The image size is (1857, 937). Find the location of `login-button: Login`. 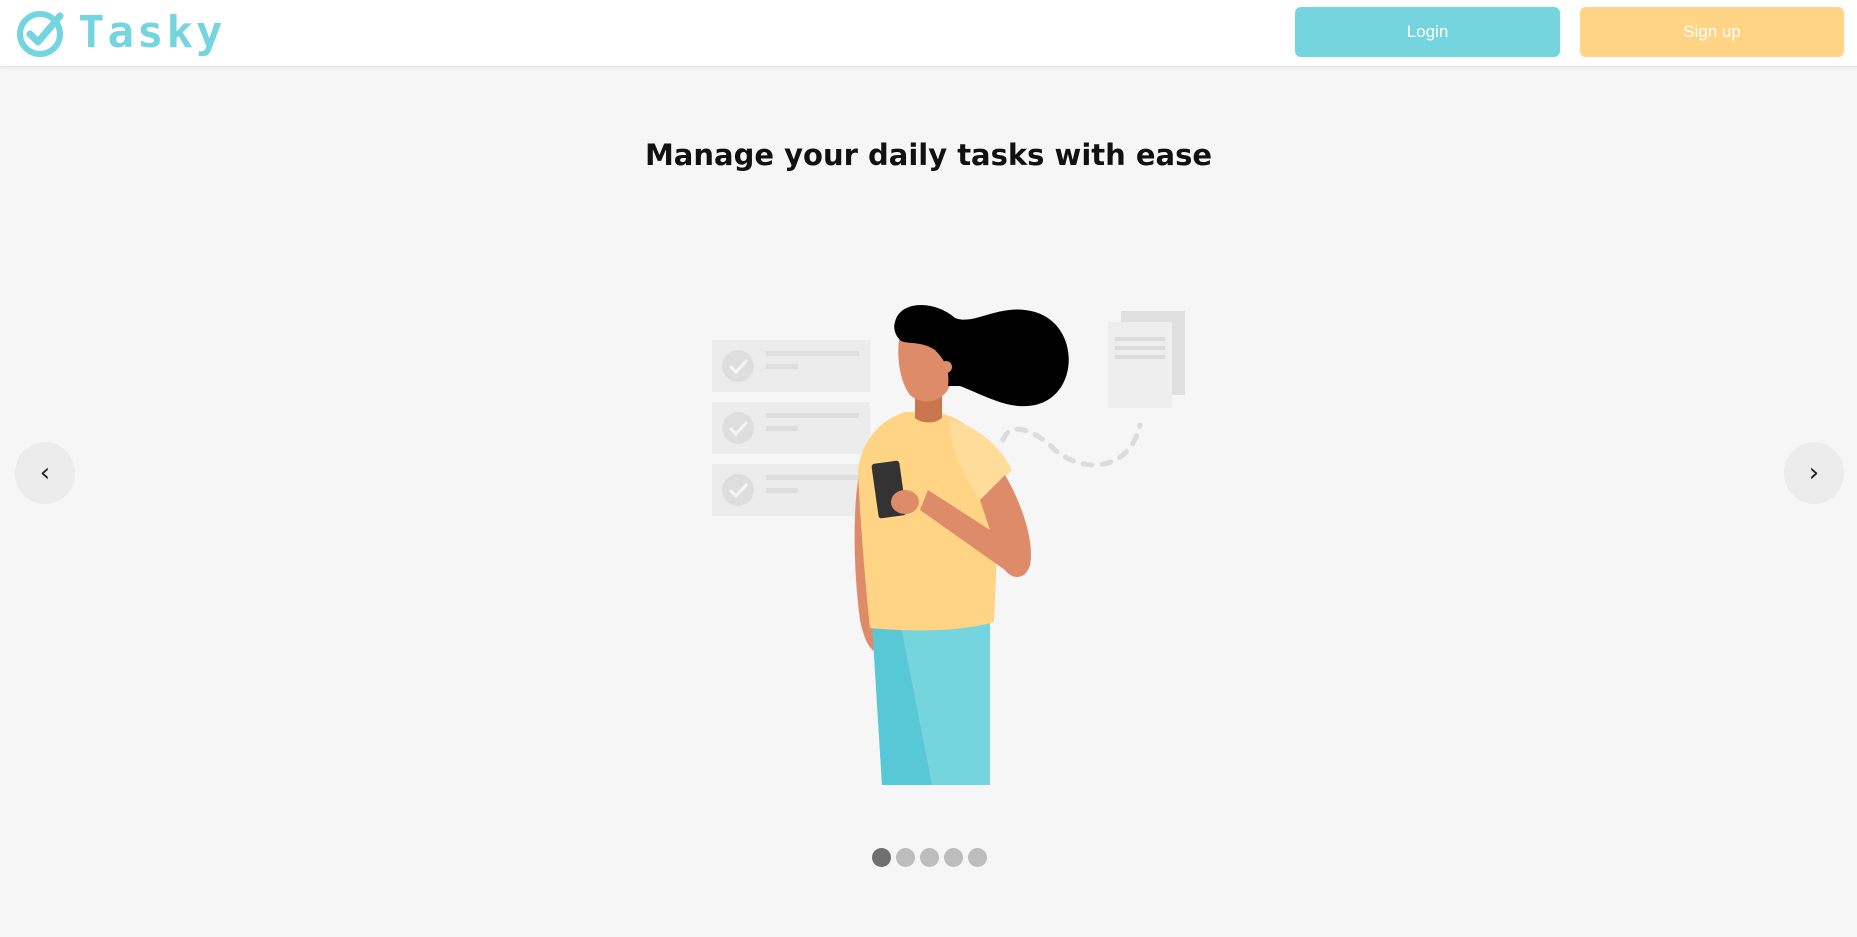

login-button: Login is located at coordinates (1427, 32).